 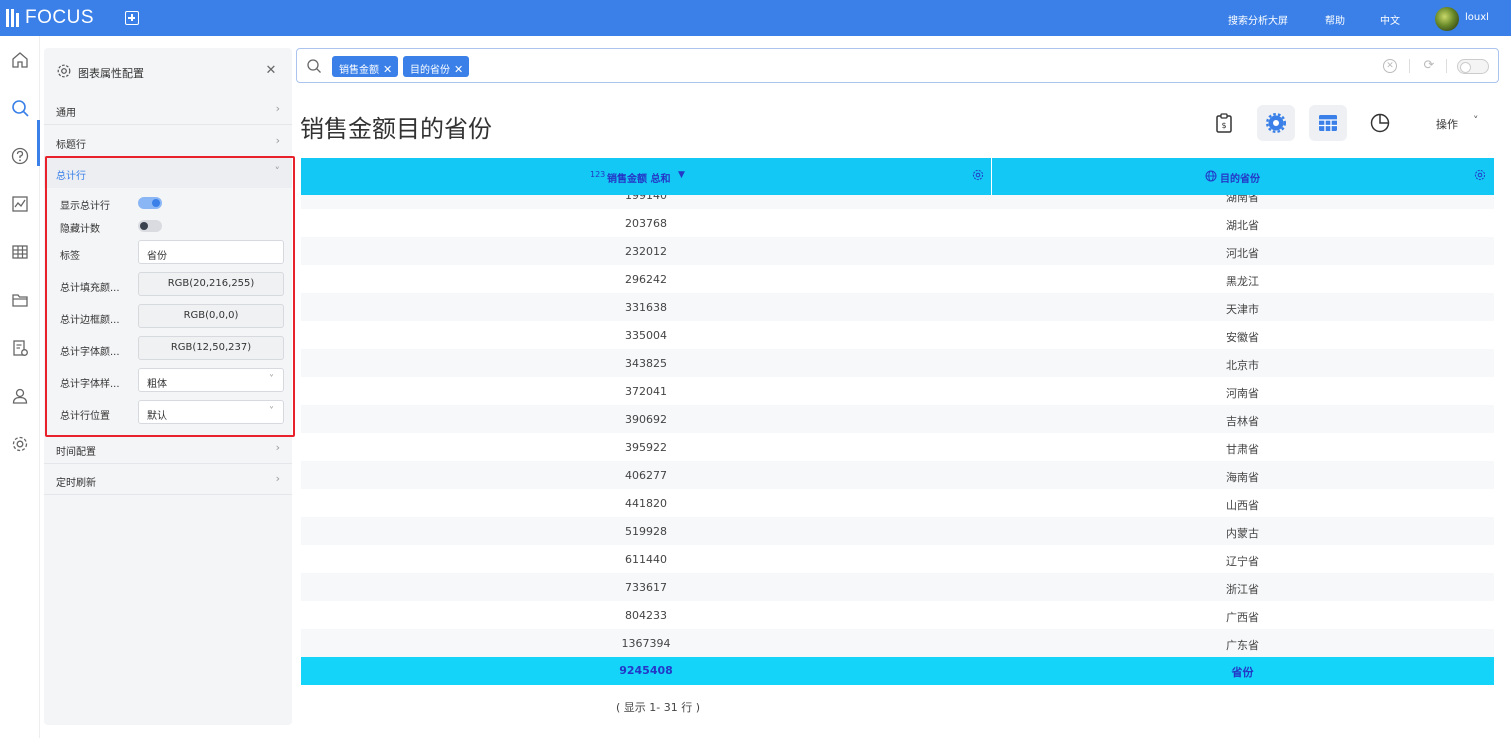 I want to click on table-cell: 232012, so click(x=646, y=251).